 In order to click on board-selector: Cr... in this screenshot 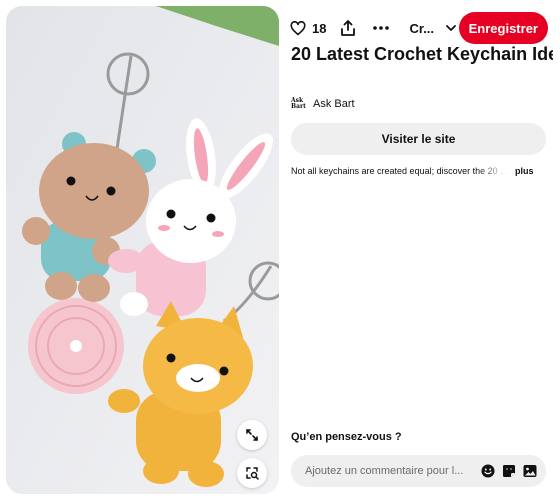, I will do `click(432, 28)`.